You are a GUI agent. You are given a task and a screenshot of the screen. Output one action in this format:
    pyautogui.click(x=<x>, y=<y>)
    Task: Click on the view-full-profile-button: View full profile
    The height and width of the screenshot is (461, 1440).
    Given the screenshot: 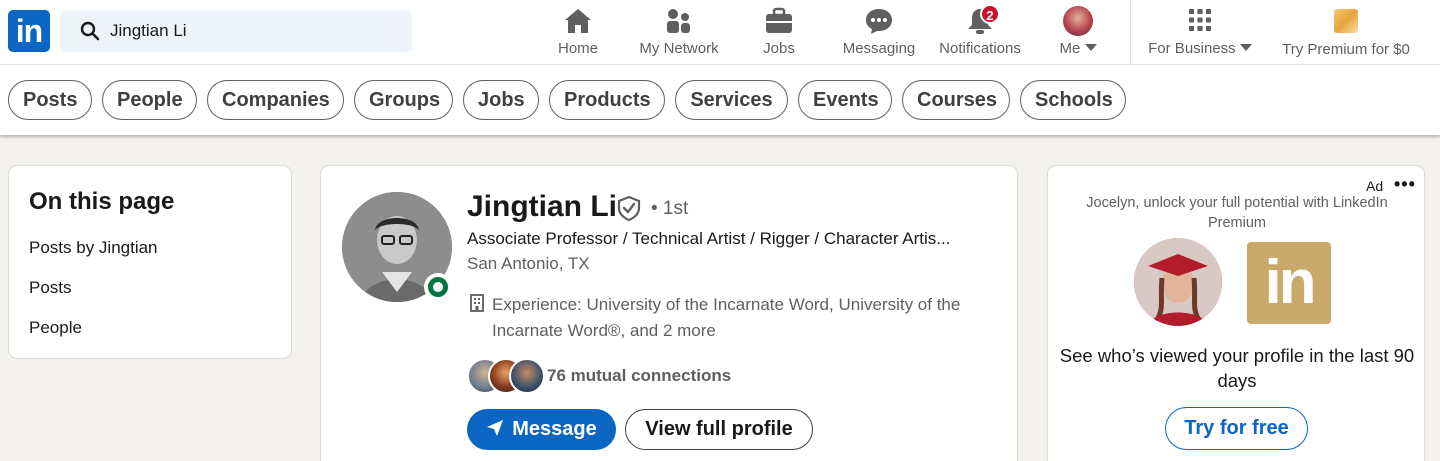 What is the action you would take?
    pyautogui.click(x=719, y=429)
    